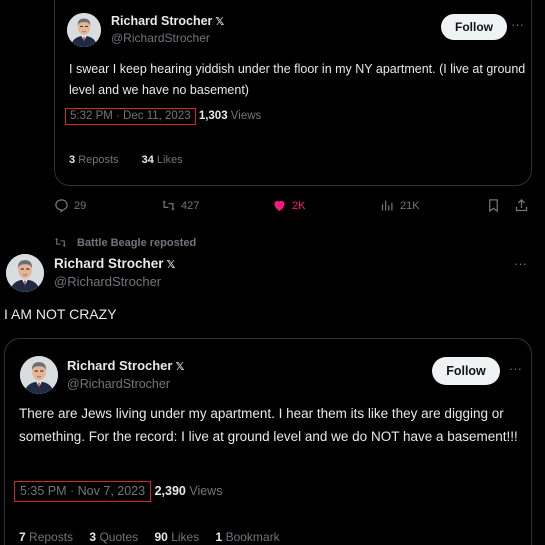  Describe the element at coordinates (137, 242) in the screenshot. I see `repost-notice-text: Battle Beagle reposted` at that location.